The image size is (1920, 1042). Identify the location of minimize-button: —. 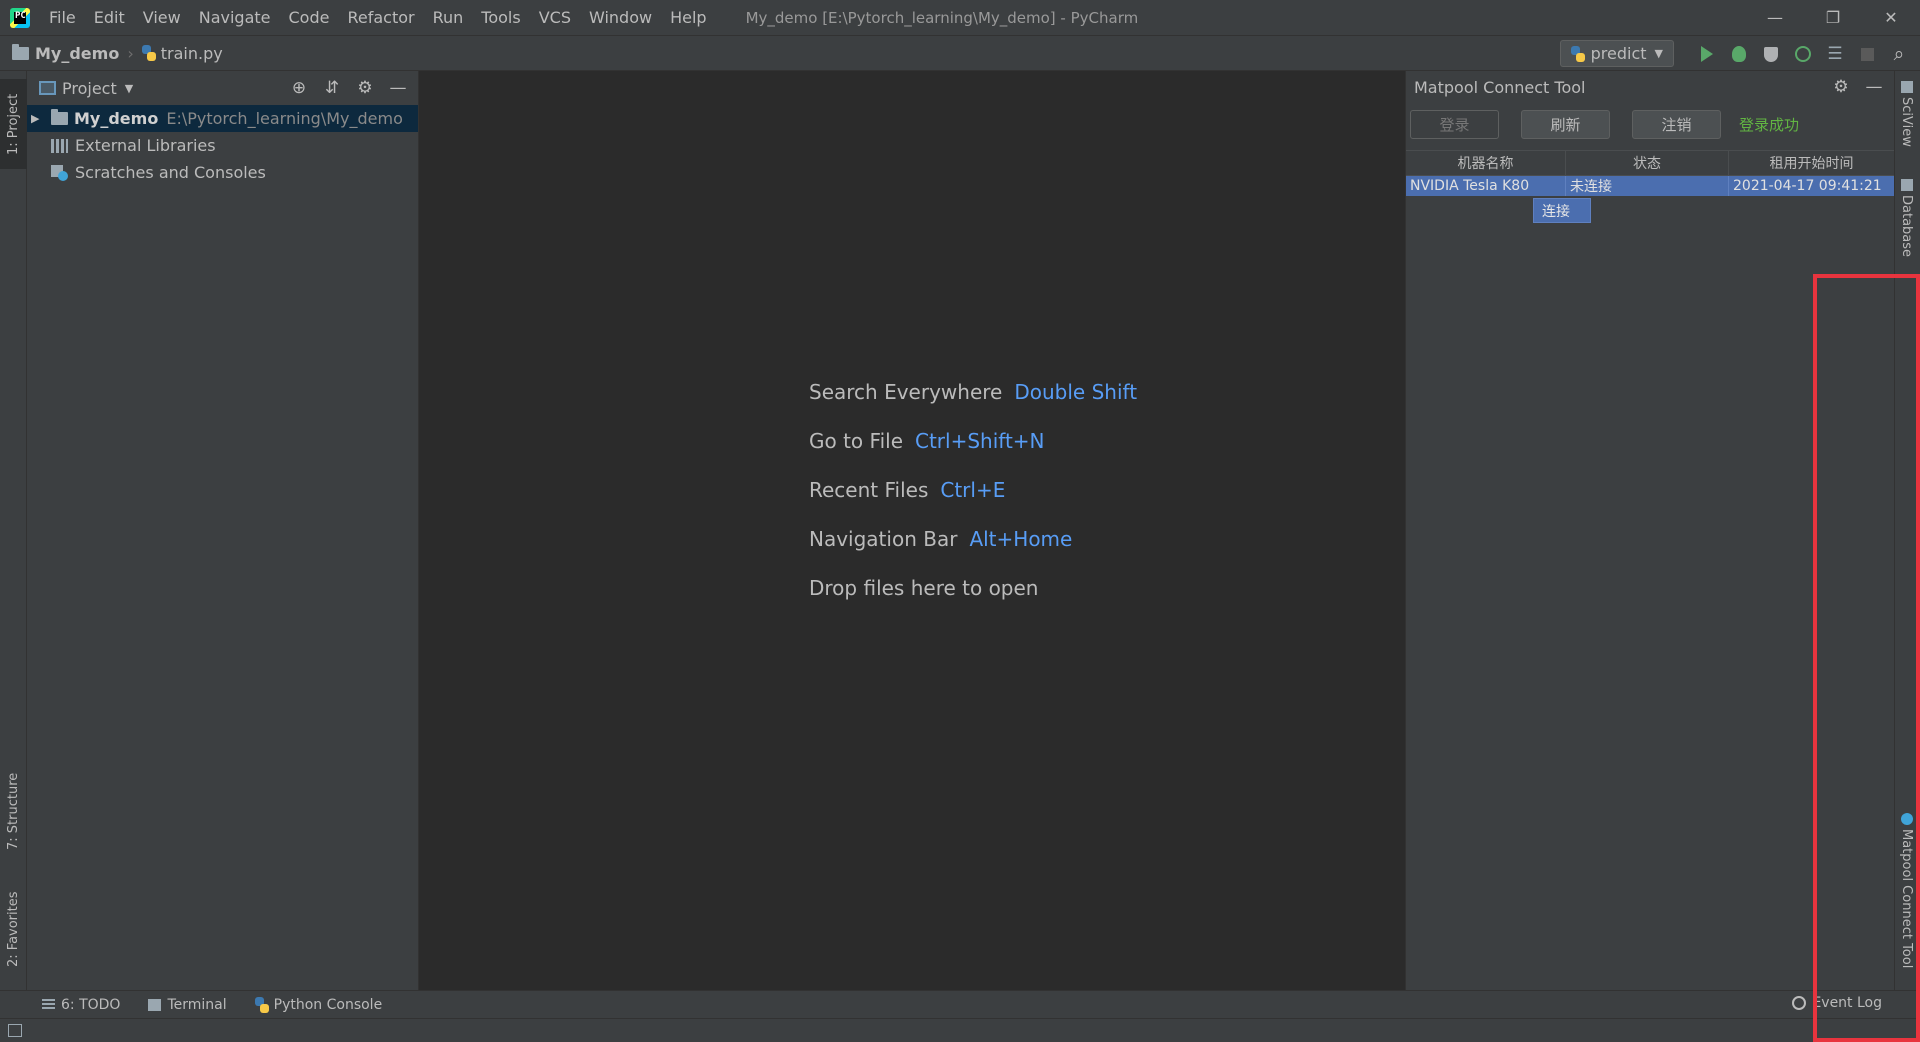
(1775, 17).